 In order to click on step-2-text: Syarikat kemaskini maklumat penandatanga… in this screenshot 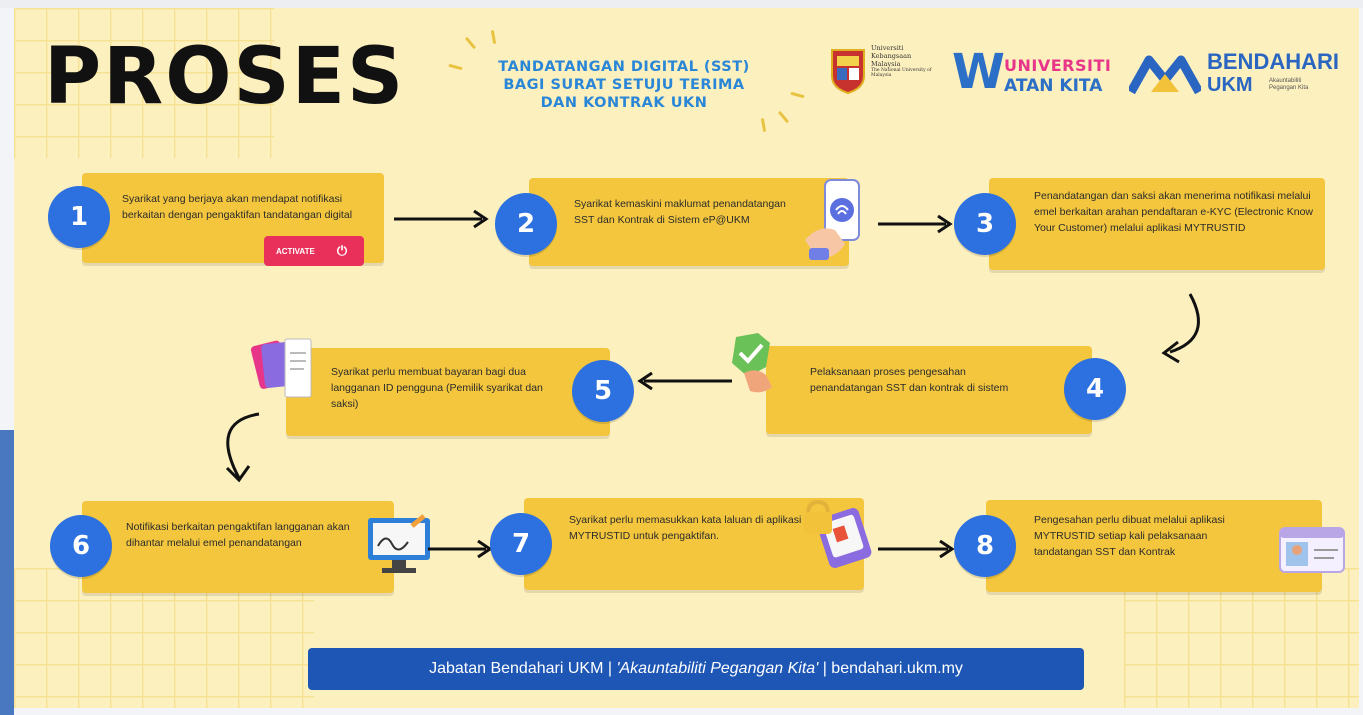, I will do `click(680, 212)`.